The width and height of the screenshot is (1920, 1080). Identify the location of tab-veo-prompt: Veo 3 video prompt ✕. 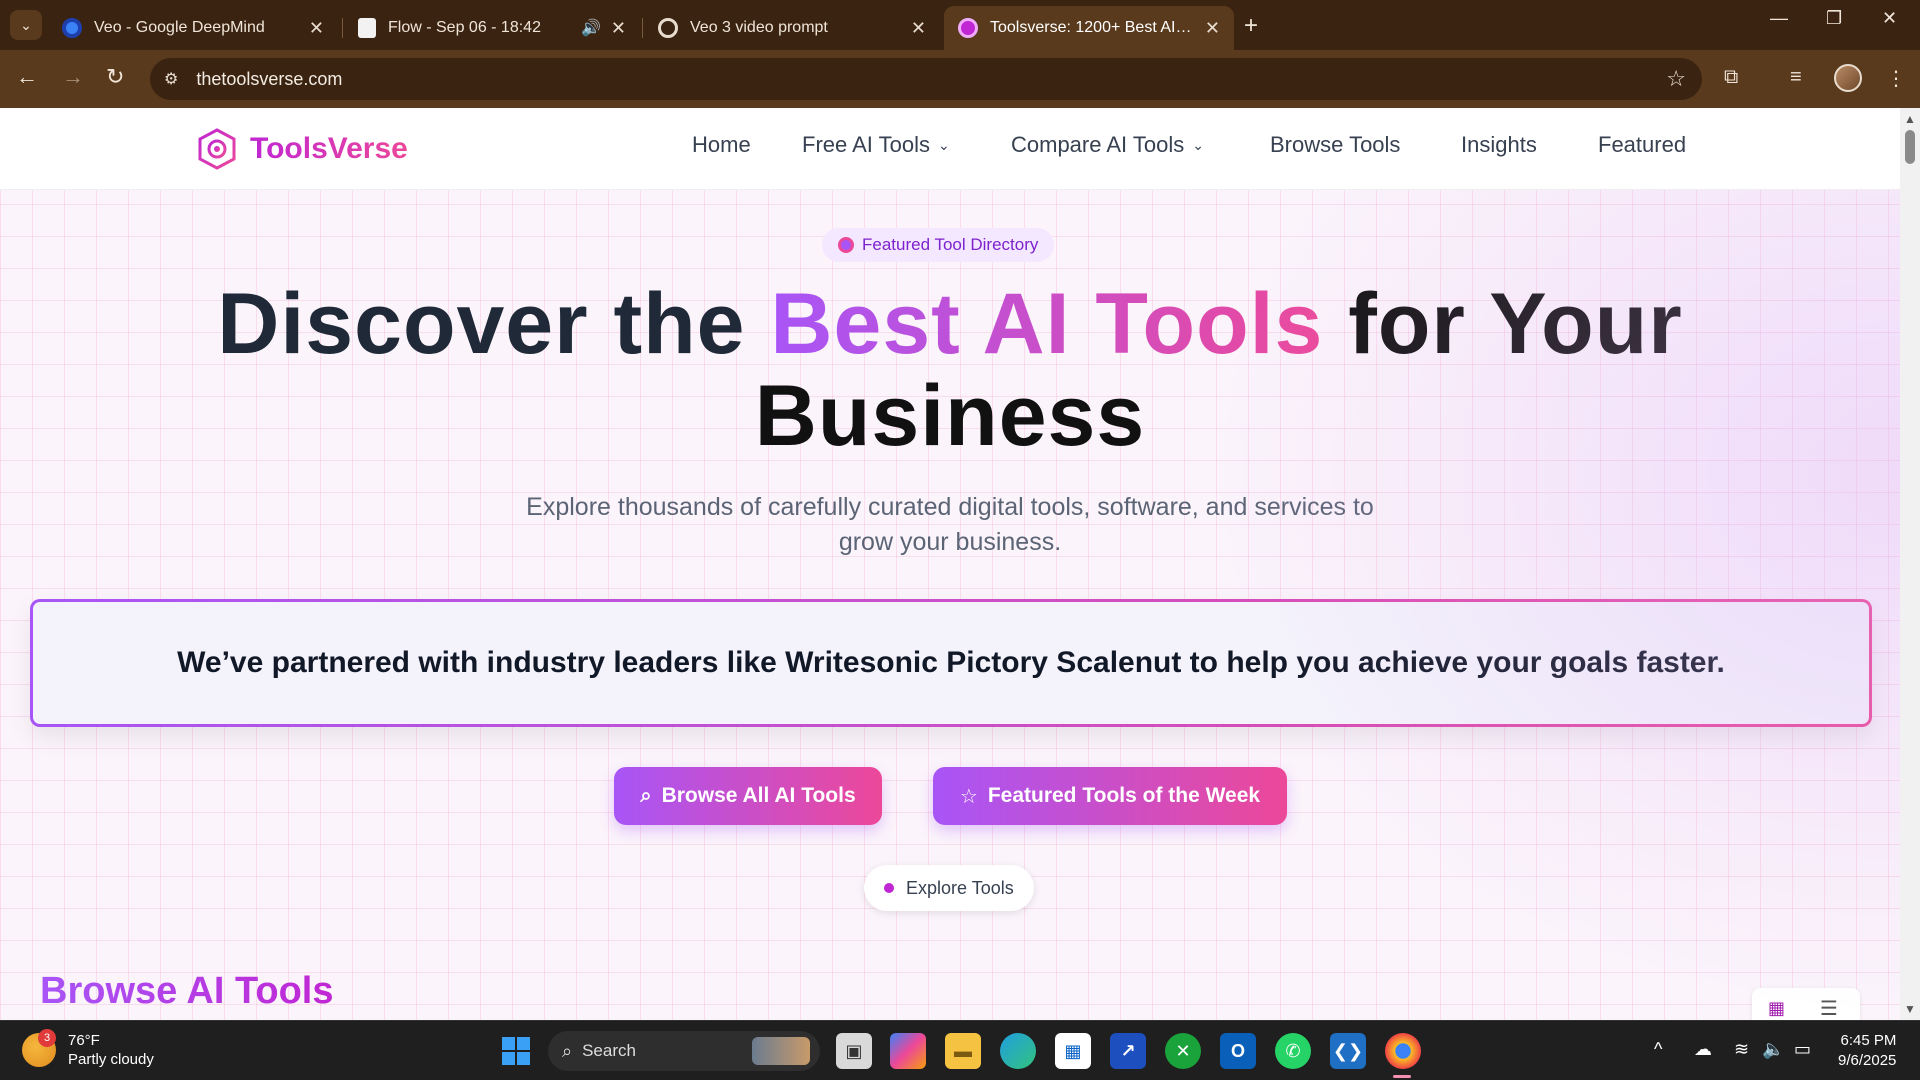
(792, 28).